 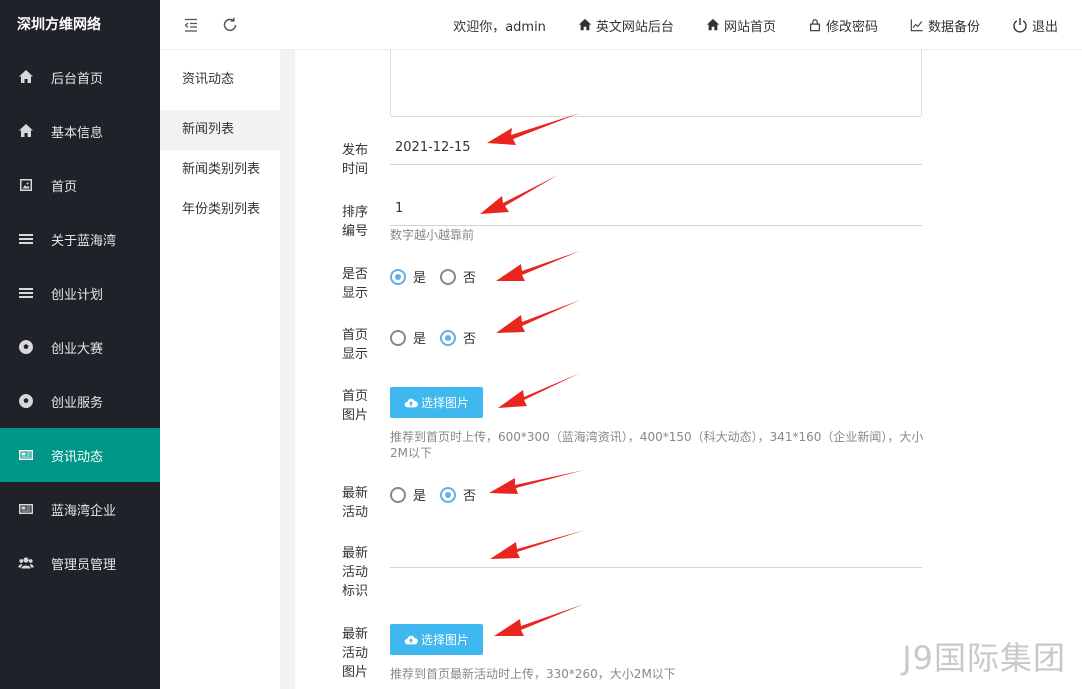 What do you see at coordinates (536, 482) in the screenshot?
I see `arrow-latest-activity` at bounding box center [536, 482].